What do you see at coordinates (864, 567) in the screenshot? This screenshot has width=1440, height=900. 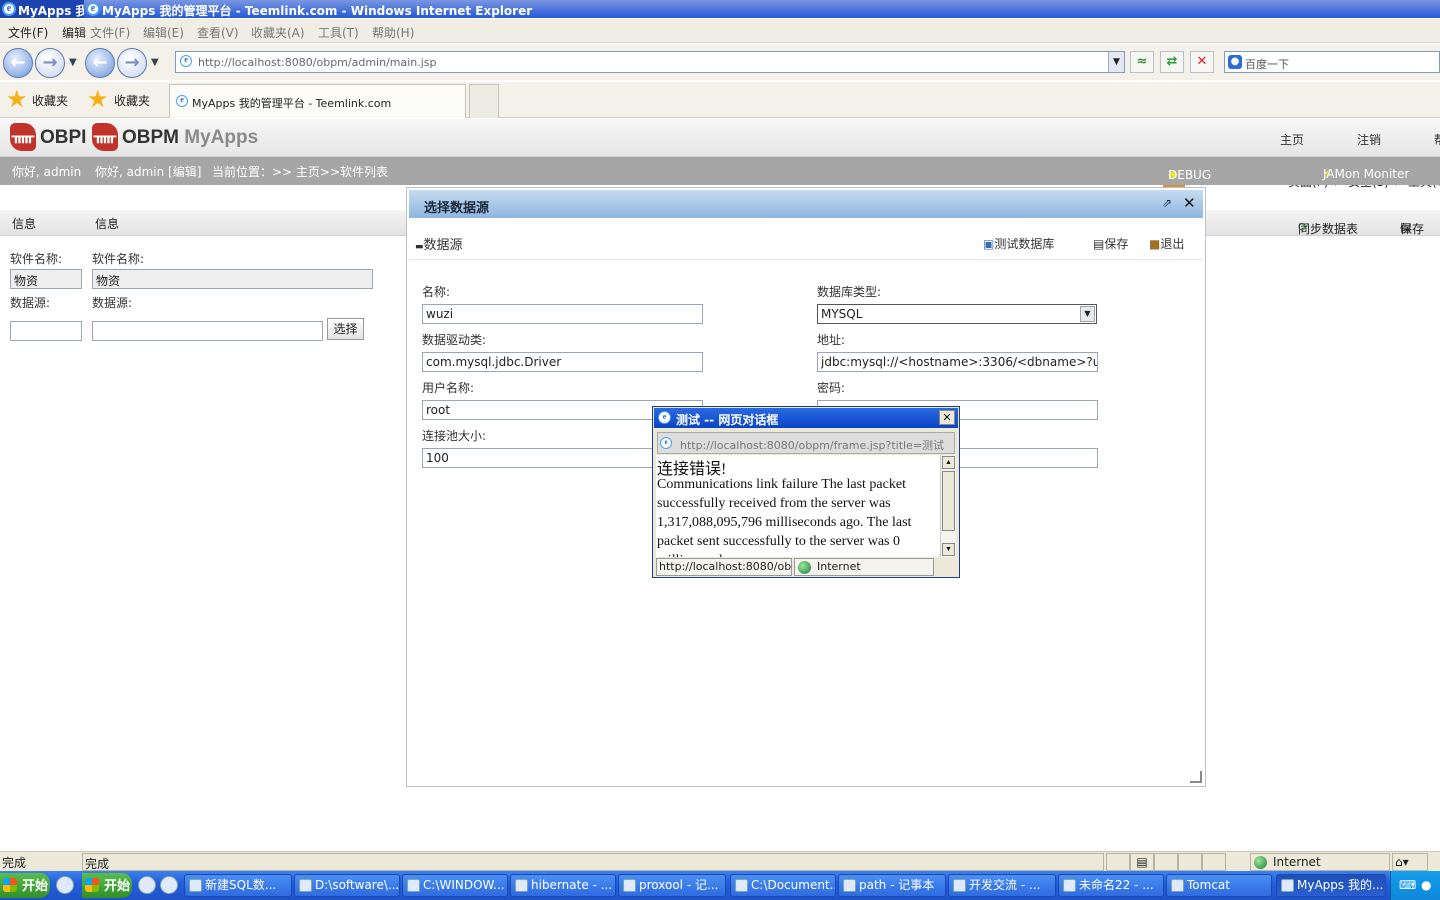 I see `popup-zone: Internet` at bounding box center [864, 567].